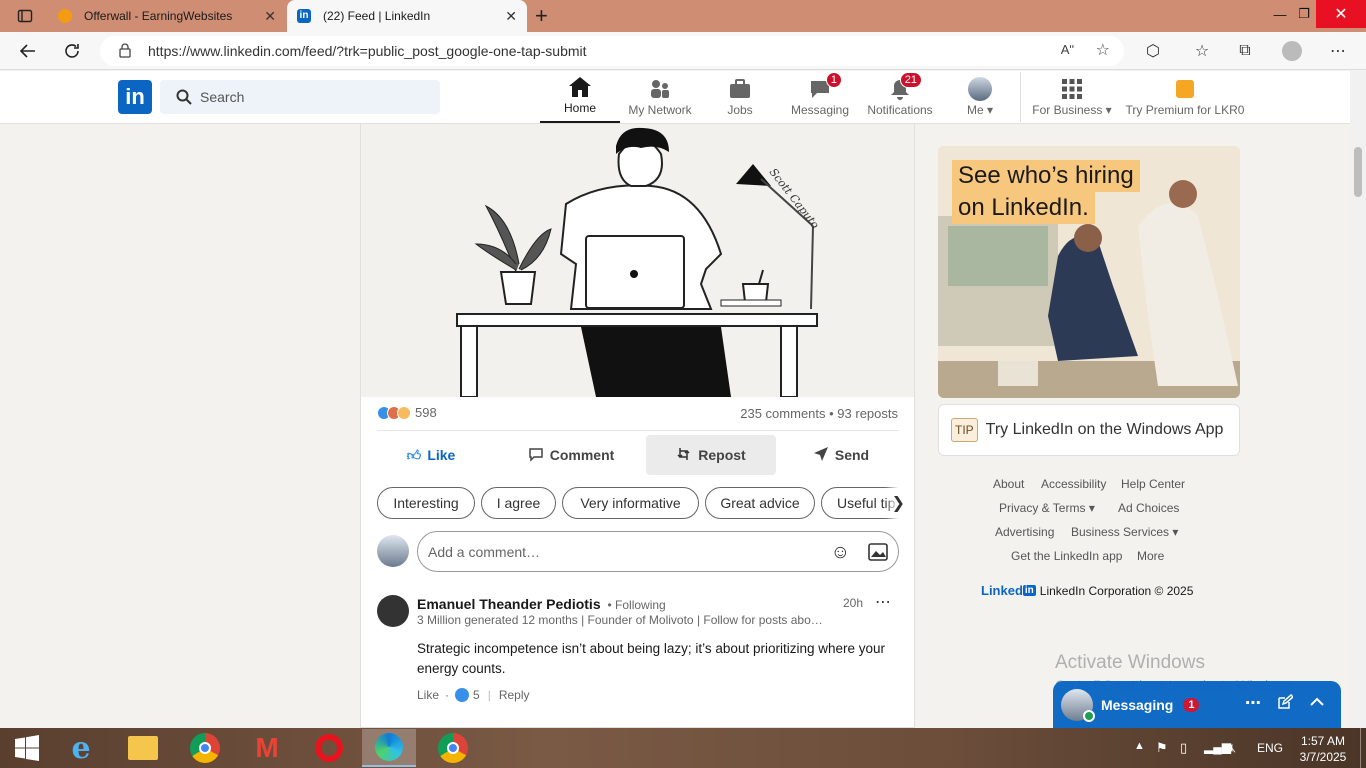 Image resolution: width=1366 pixels, height=768 pixels. I want to click on tab-actions-icon, so click(25, 16).